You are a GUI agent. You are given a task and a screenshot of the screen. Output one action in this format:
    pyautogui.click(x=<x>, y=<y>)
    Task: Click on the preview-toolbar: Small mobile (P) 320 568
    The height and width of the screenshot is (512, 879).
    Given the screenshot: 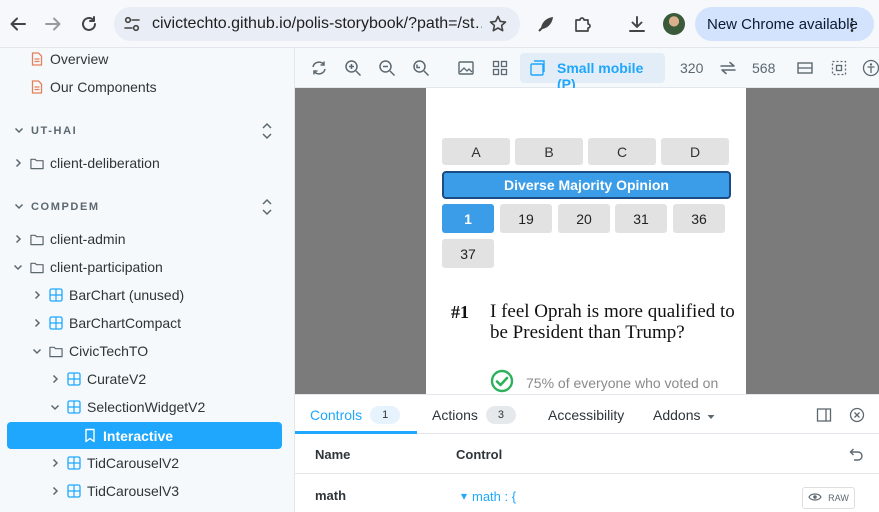 What is the action you would take?
    pyautogui.click(x=587, y=70)
    